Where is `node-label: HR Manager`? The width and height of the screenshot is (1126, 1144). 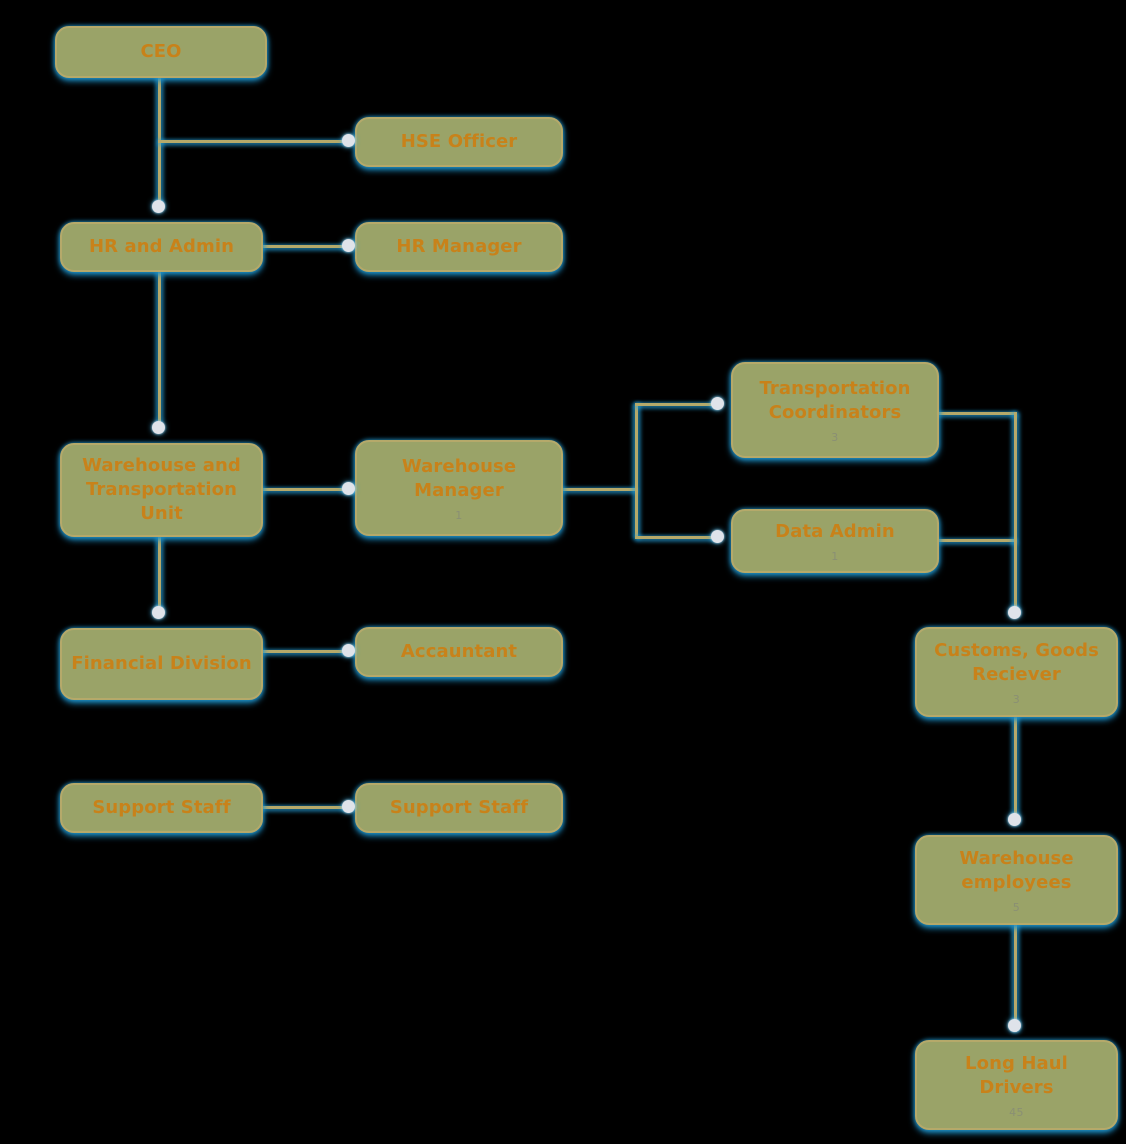 node-label: HR Manager is located at coordinates (459, 247).